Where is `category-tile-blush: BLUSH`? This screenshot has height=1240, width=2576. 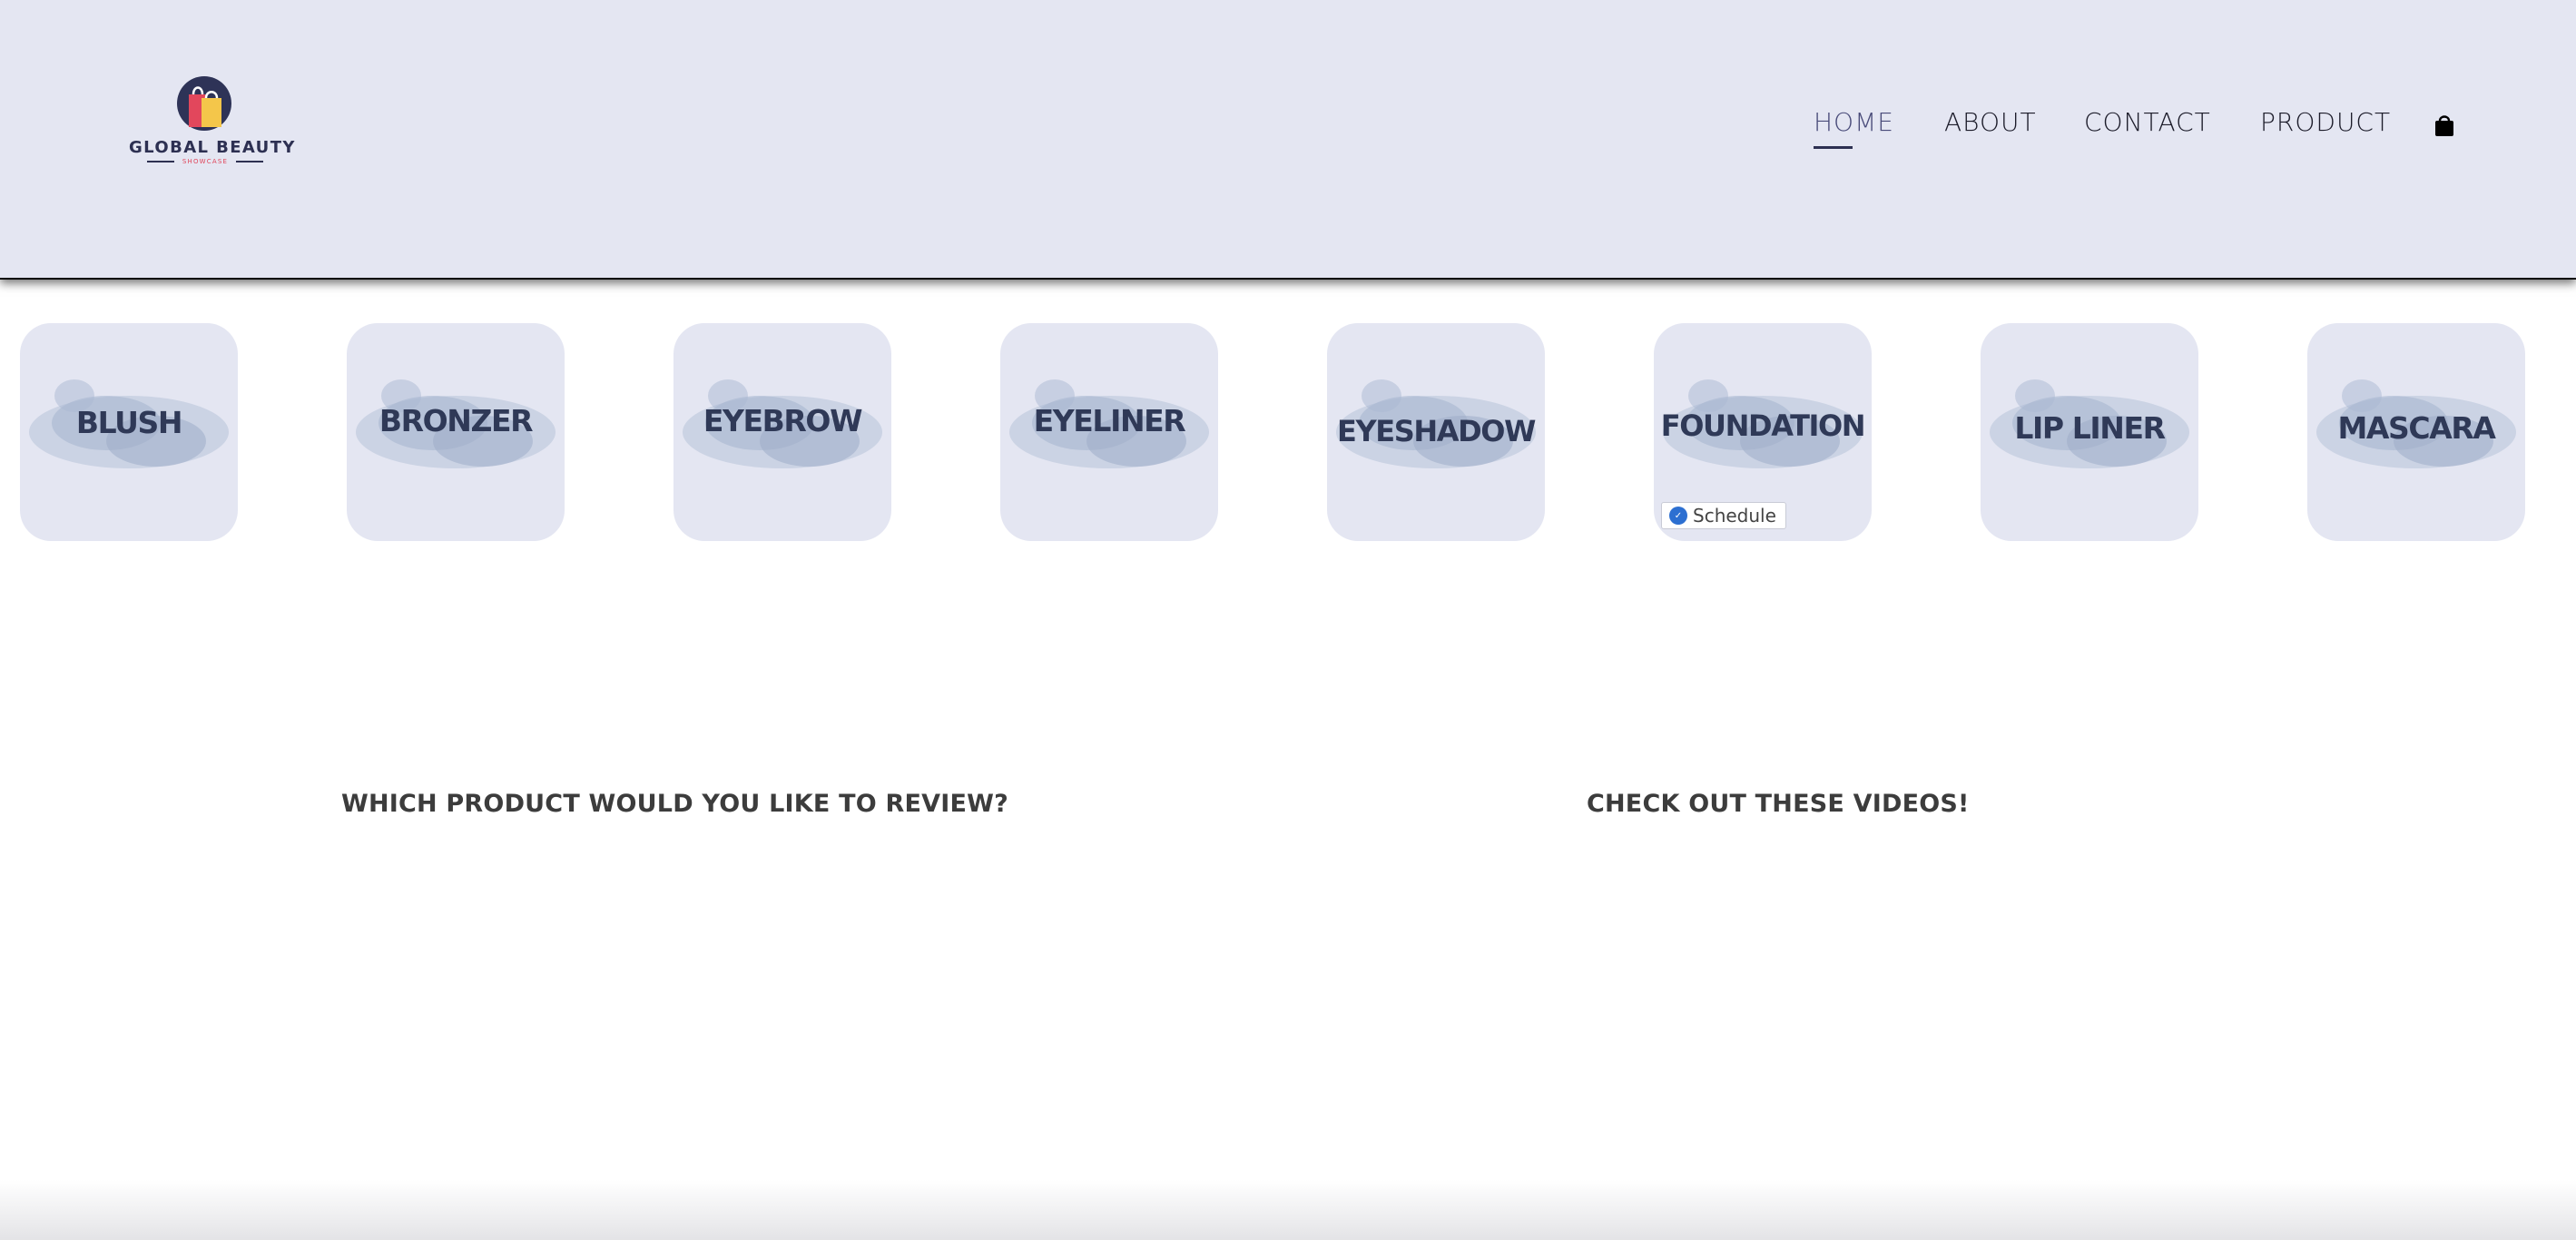 category-tile-blush: BLUSH is located at coordinates (129, 432).